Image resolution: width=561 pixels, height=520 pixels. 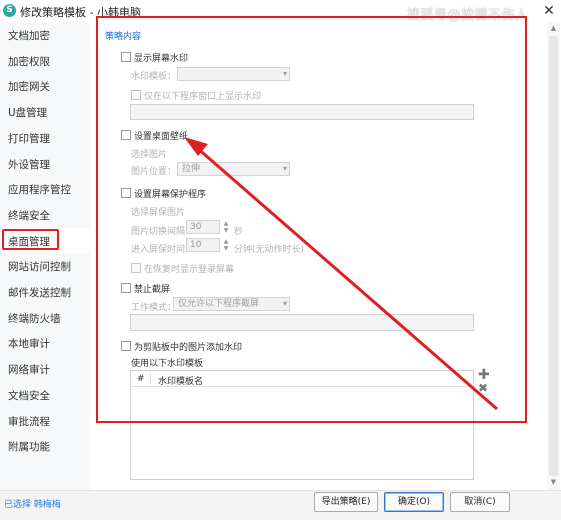 What do you see at coordinates (191, 169) in the screenshot?
I see `image-position-value: 拉伸` at bounding box center [191, 169].